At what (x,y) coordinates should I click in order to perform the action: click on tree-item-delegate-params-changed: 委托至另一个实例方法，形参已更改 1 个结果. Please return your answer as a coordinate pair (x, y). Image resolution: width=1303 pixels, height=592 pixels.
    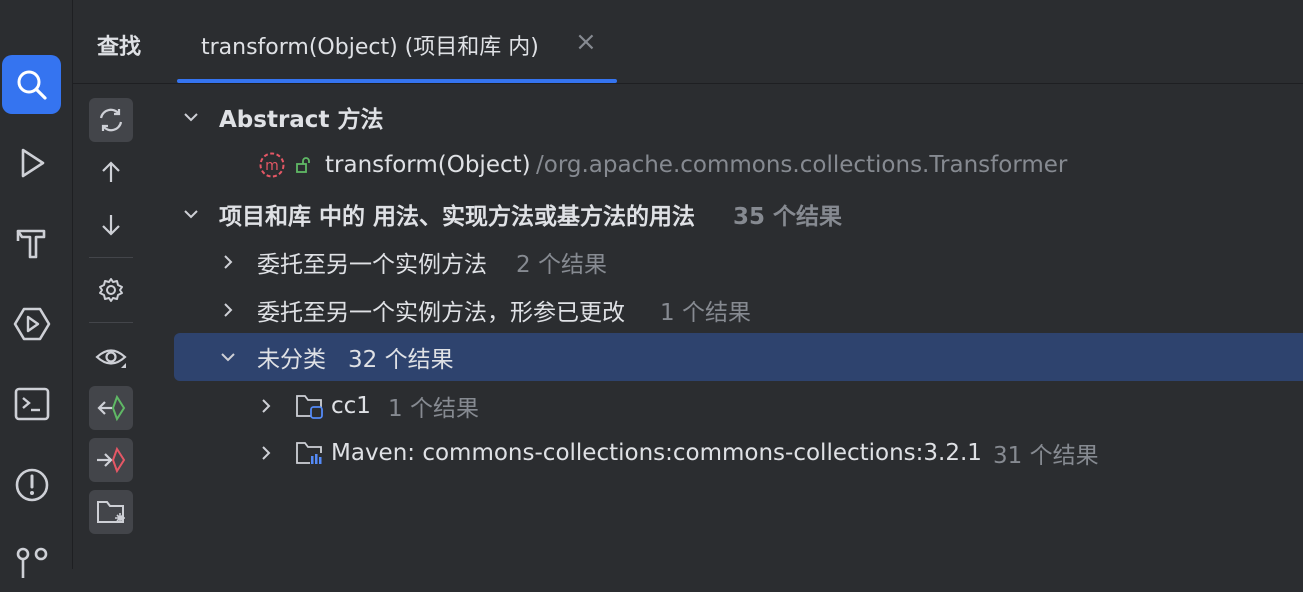
    Looking at the image, I should click on (738, 310).